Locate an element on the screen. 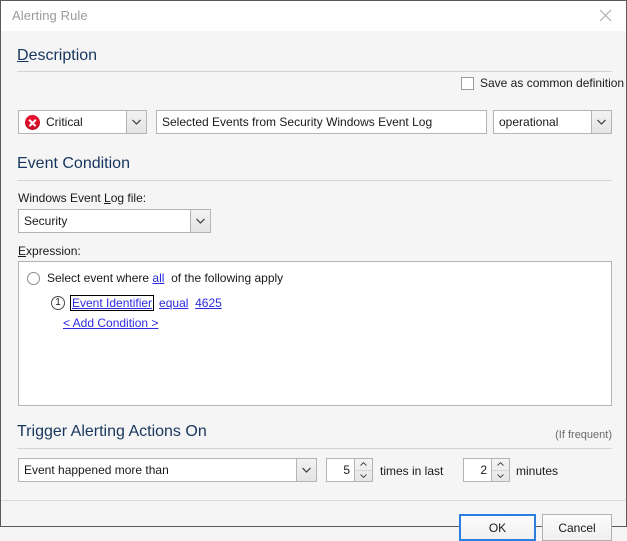 This screenshot has height=541, width=627. log-label-part1: Windows Event is located at coordinates (61, 198).